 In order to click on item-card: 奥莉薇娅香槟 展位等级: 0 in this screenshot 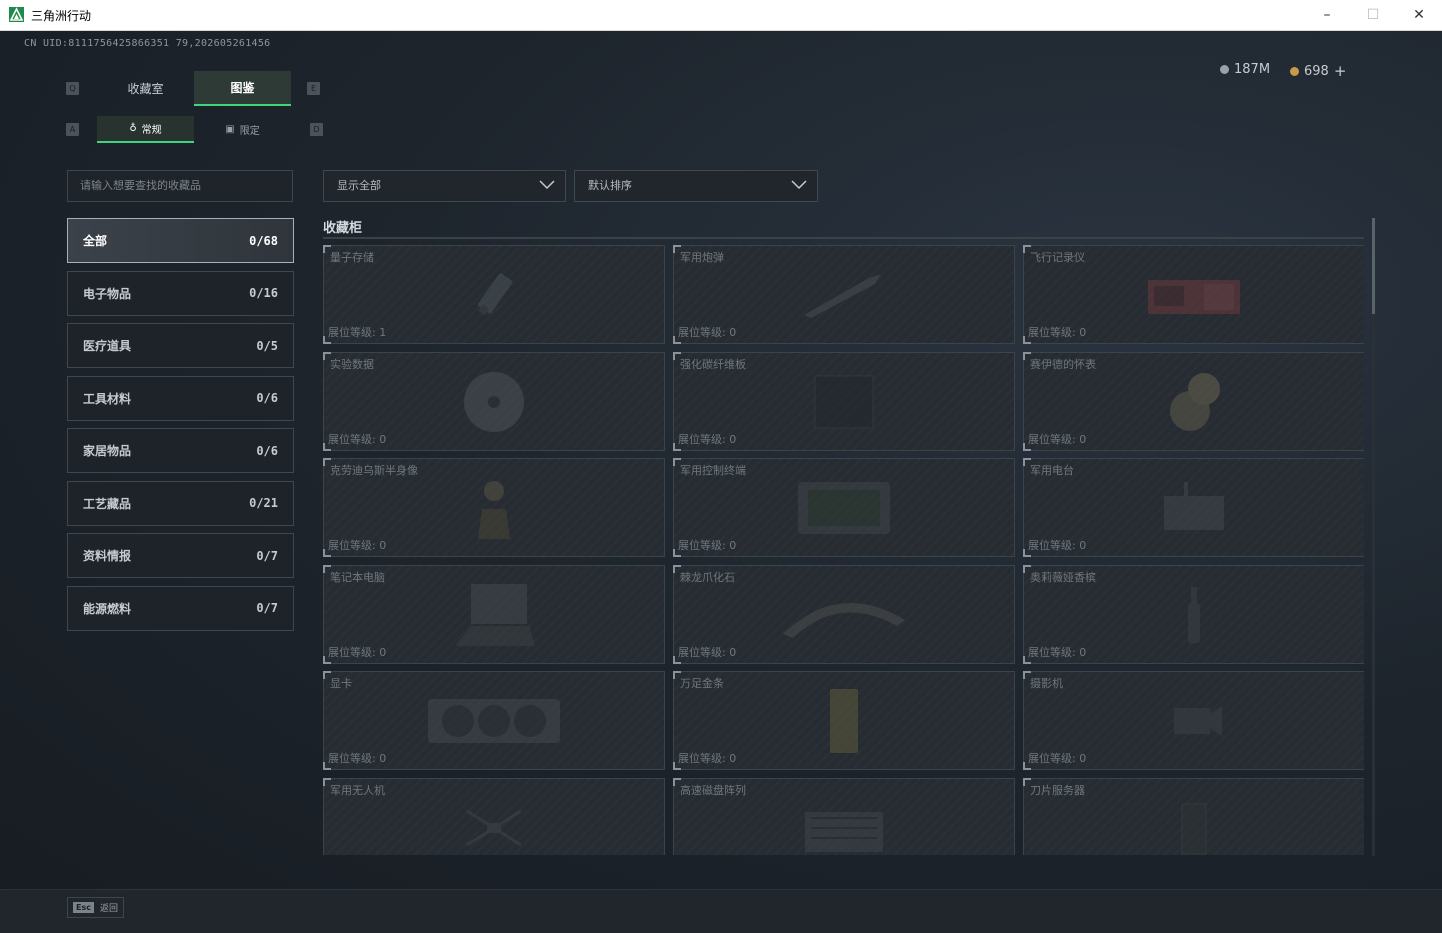, I will do `click(1193, 614)`.